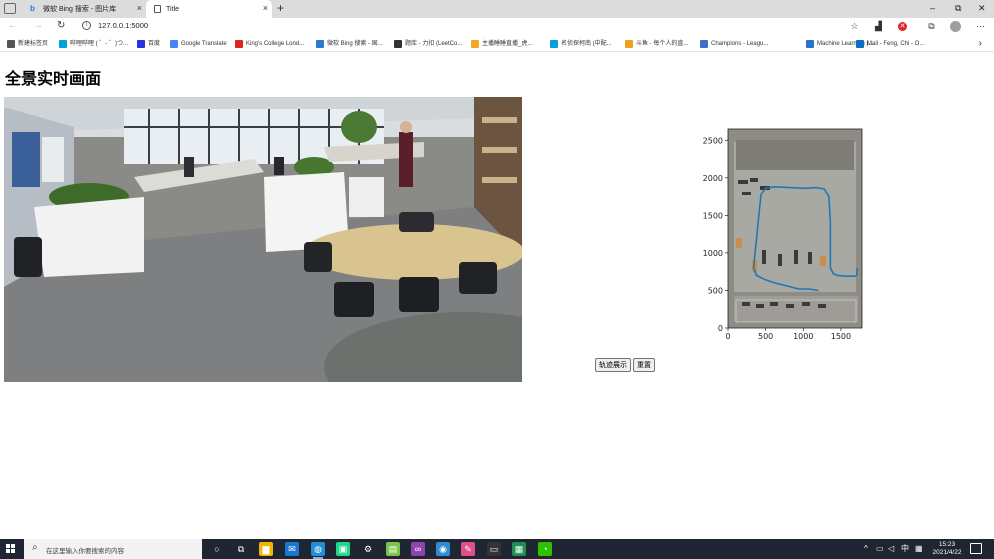 The height and width of the screenshot is (559, 994). I want to click on taskbar-search: ⌕ 在这里输入你要搜索的内容, so click(113, 549).